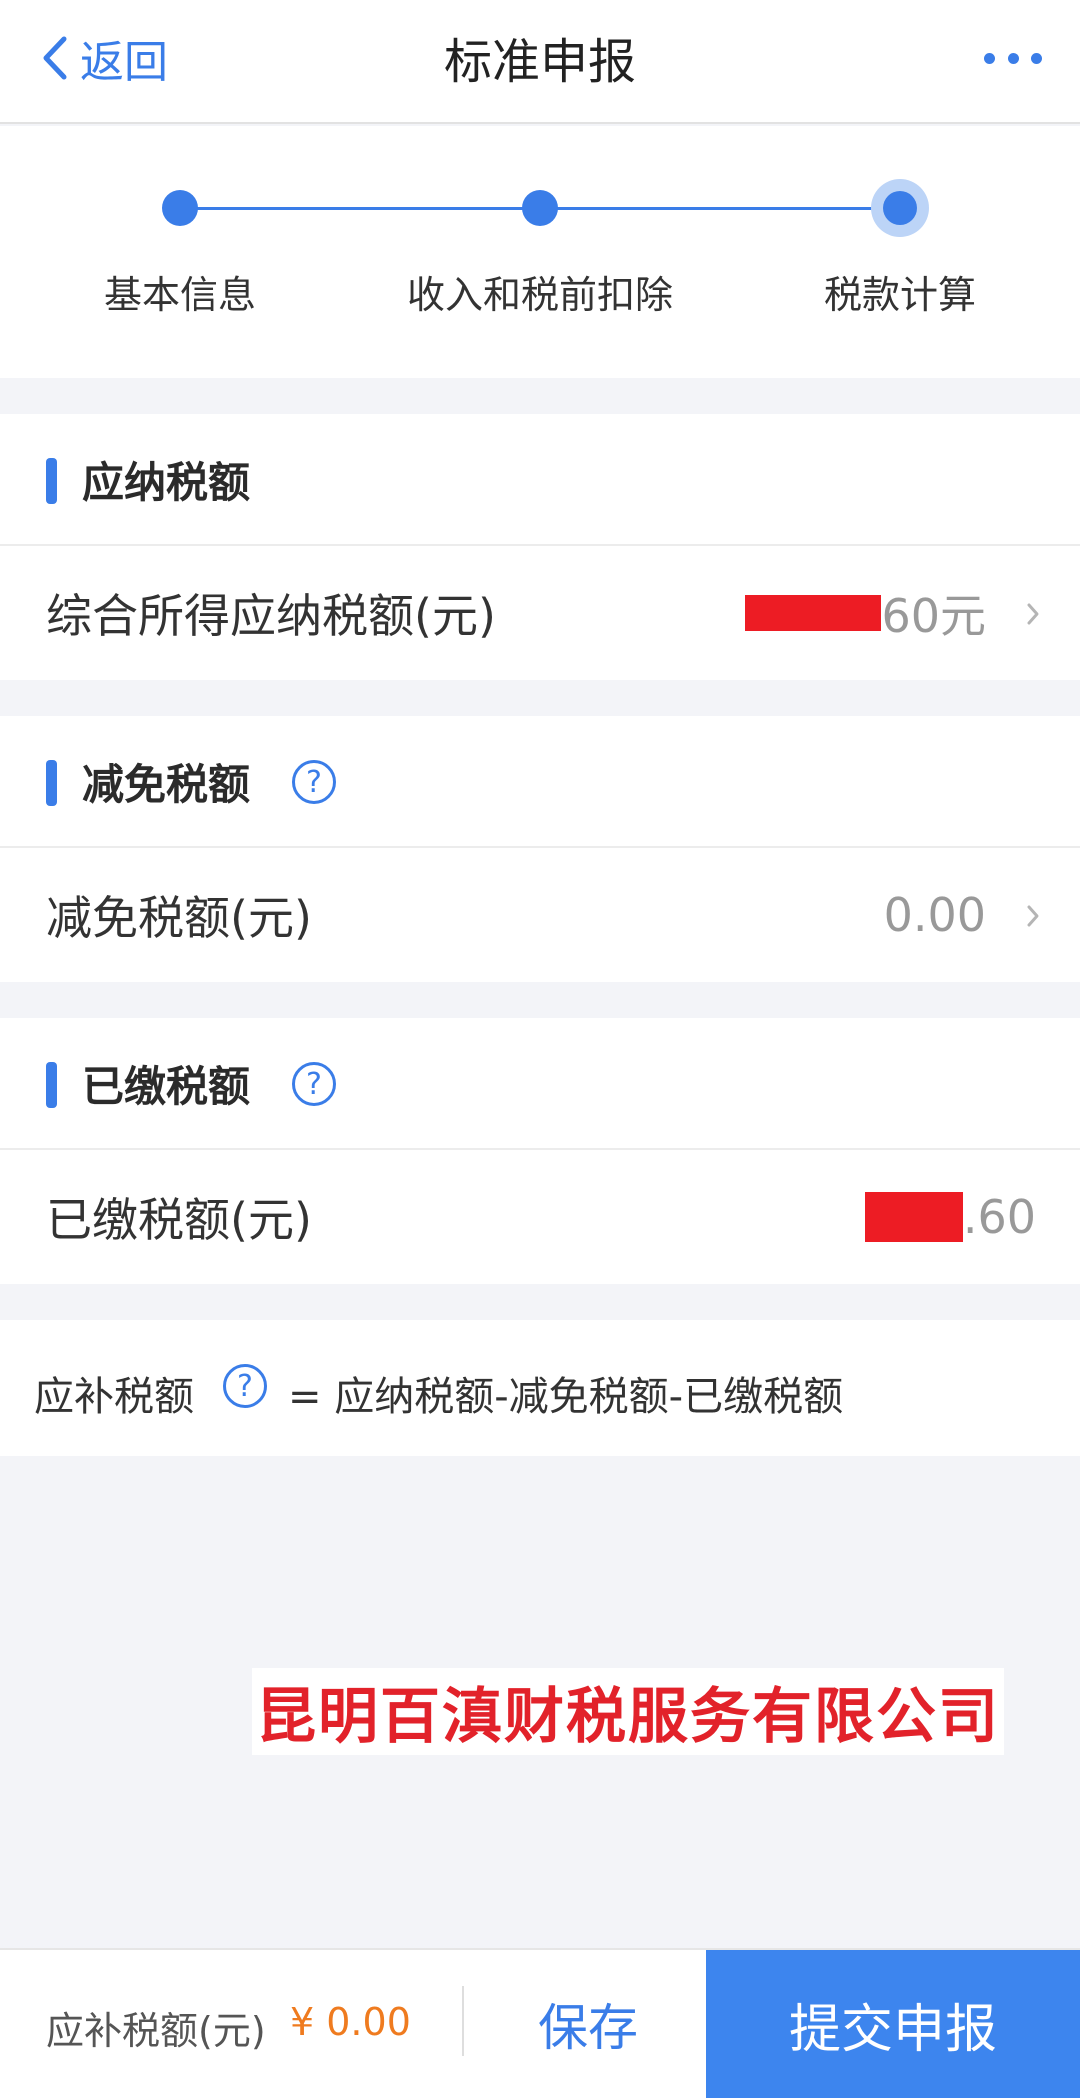 The height and width of the screenshot is (2098, 1080). I want to click on row-value-text: .60, so click(999, 1217).